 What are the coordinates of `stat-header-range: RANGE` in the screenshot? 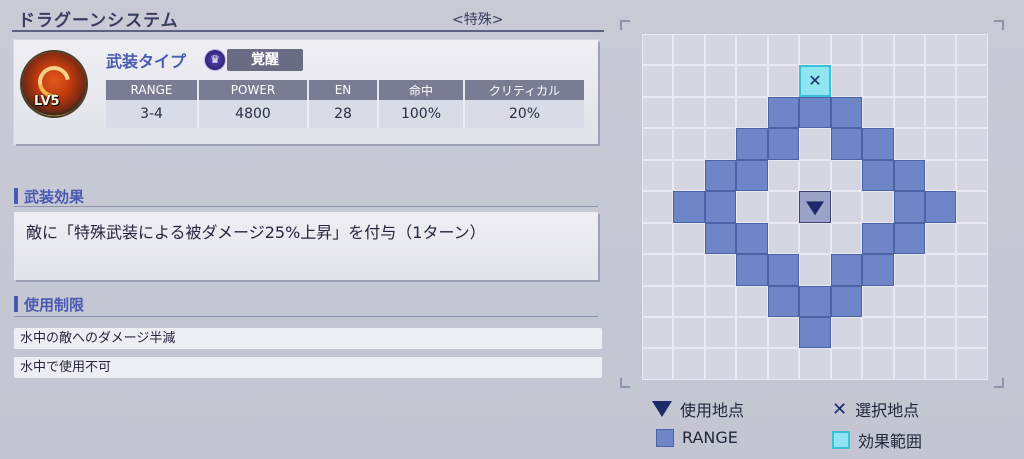 It's located at (152, 90).